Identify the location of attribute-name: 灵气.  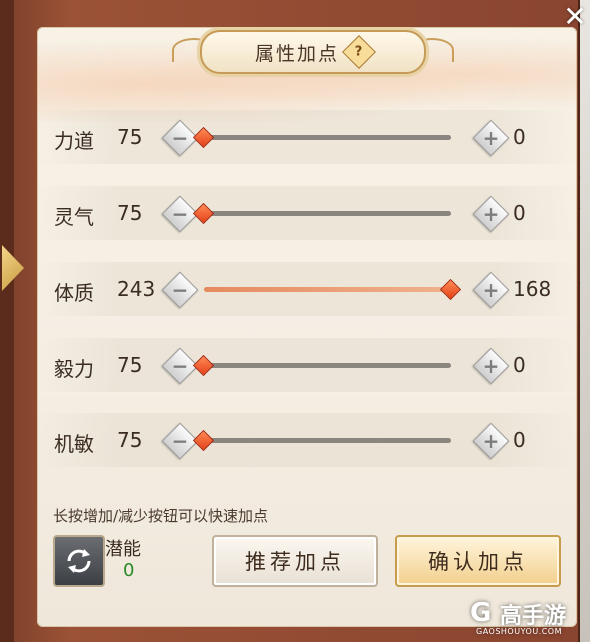
(74, 217).